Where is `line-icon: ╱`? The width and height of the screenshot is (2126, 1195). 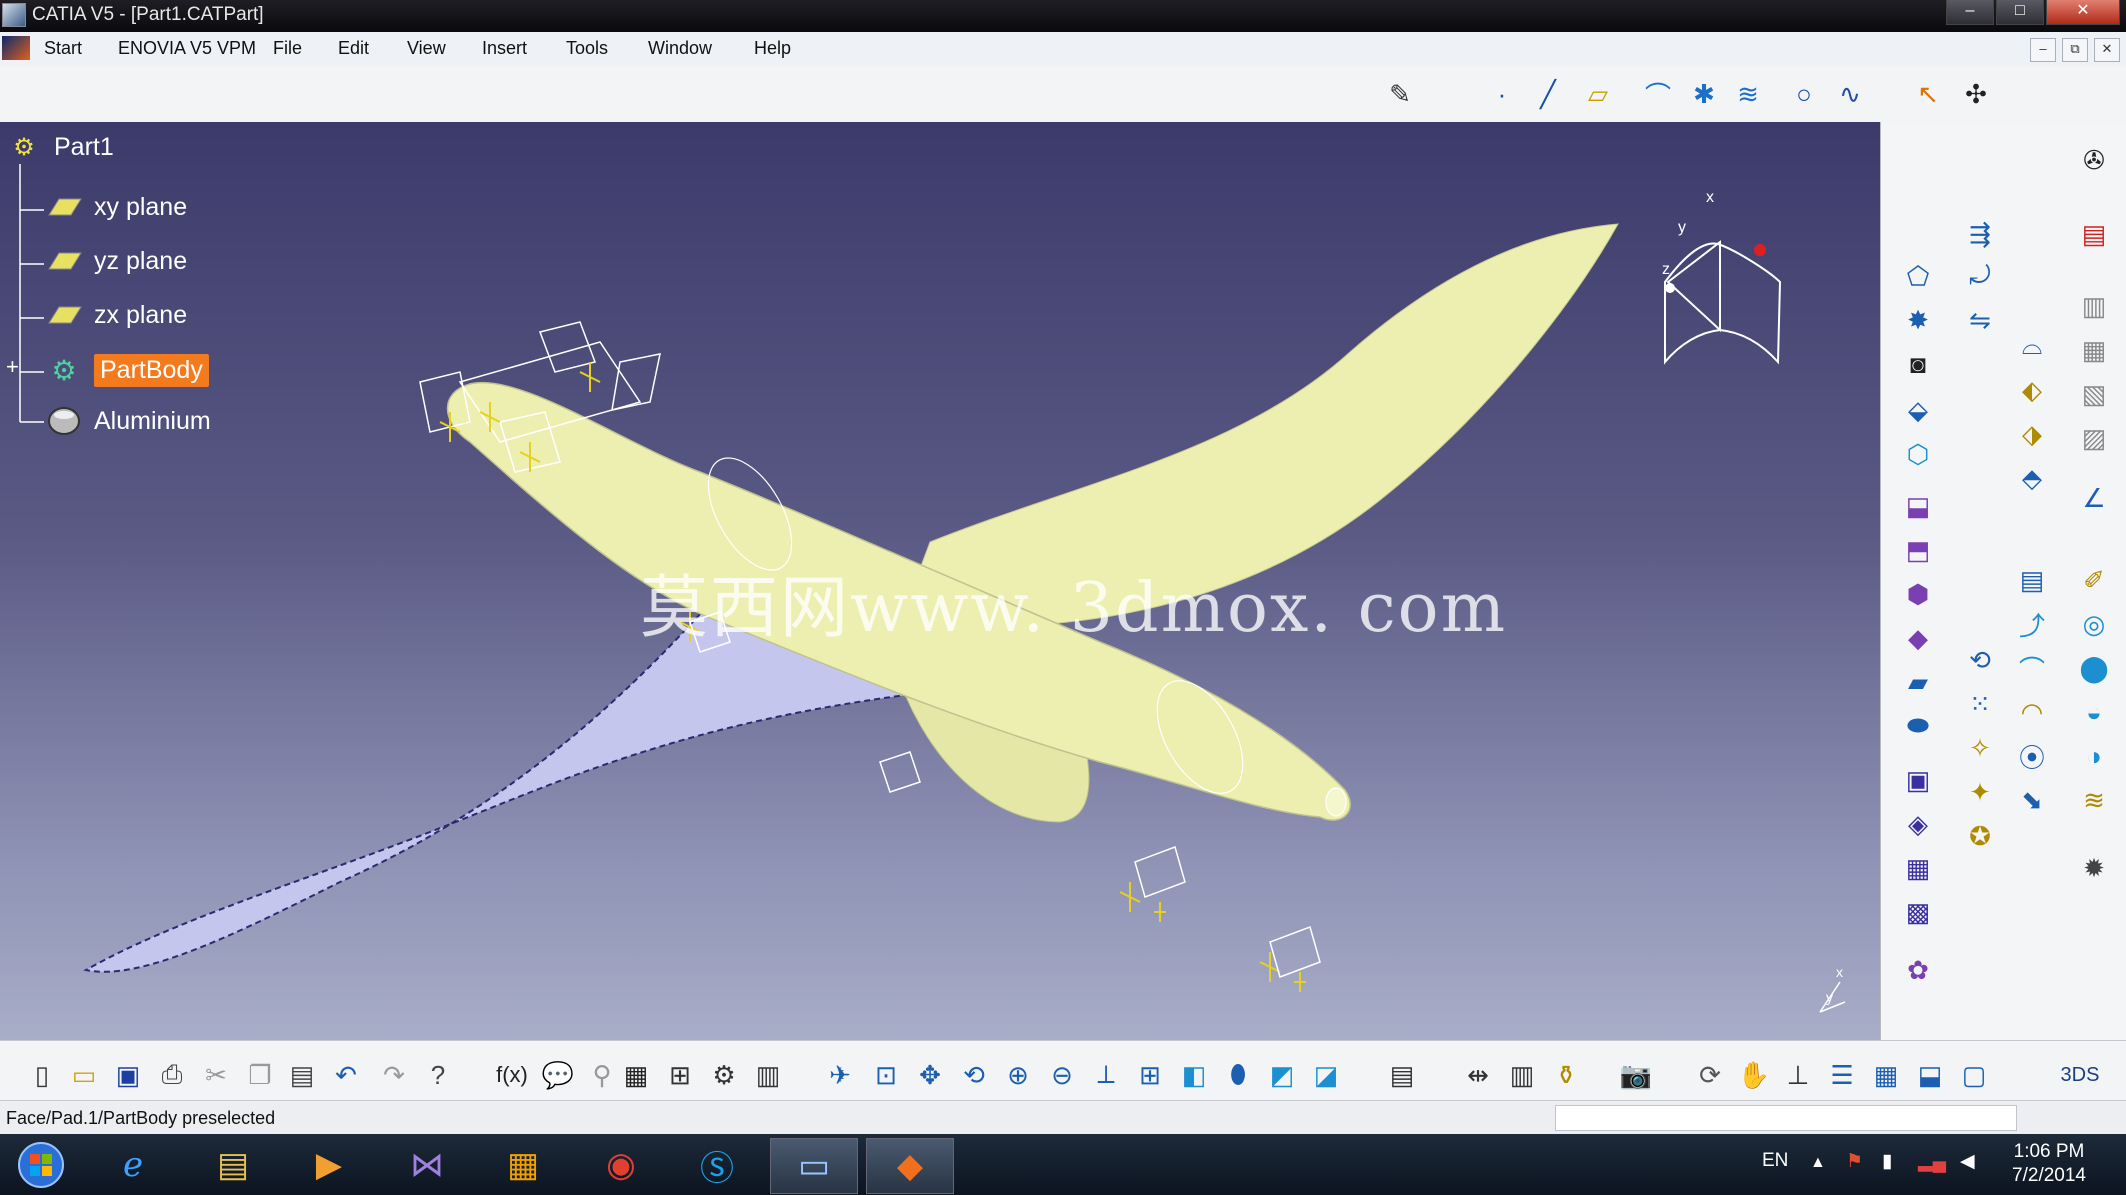
line-icon: ╱ is located at coordinates (1548, 94).